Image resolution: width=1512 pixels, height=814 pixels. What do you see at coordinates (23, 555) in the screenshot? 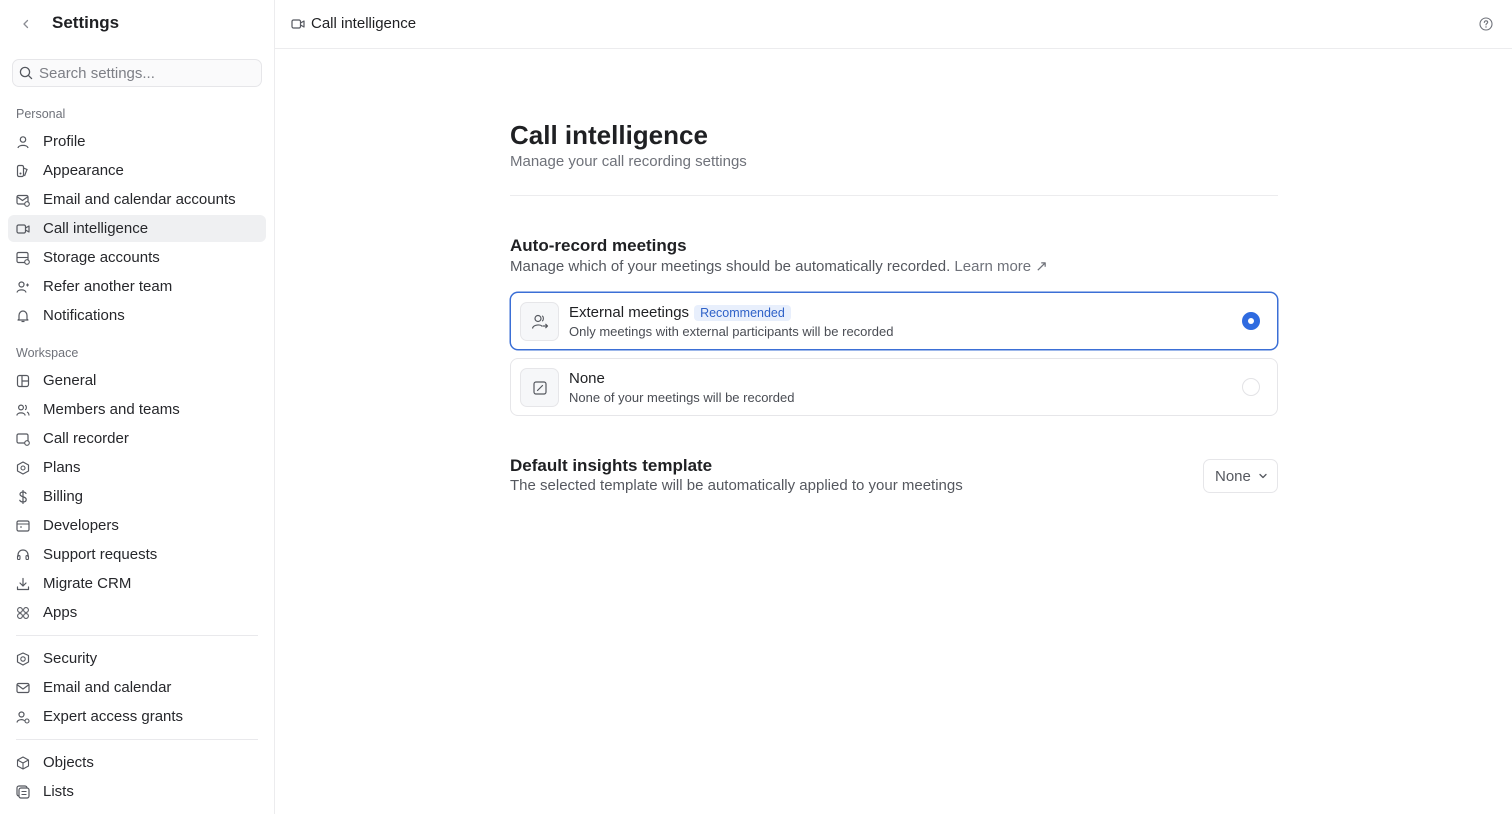
I see `headset-icon` at bounding box center [23, 555].